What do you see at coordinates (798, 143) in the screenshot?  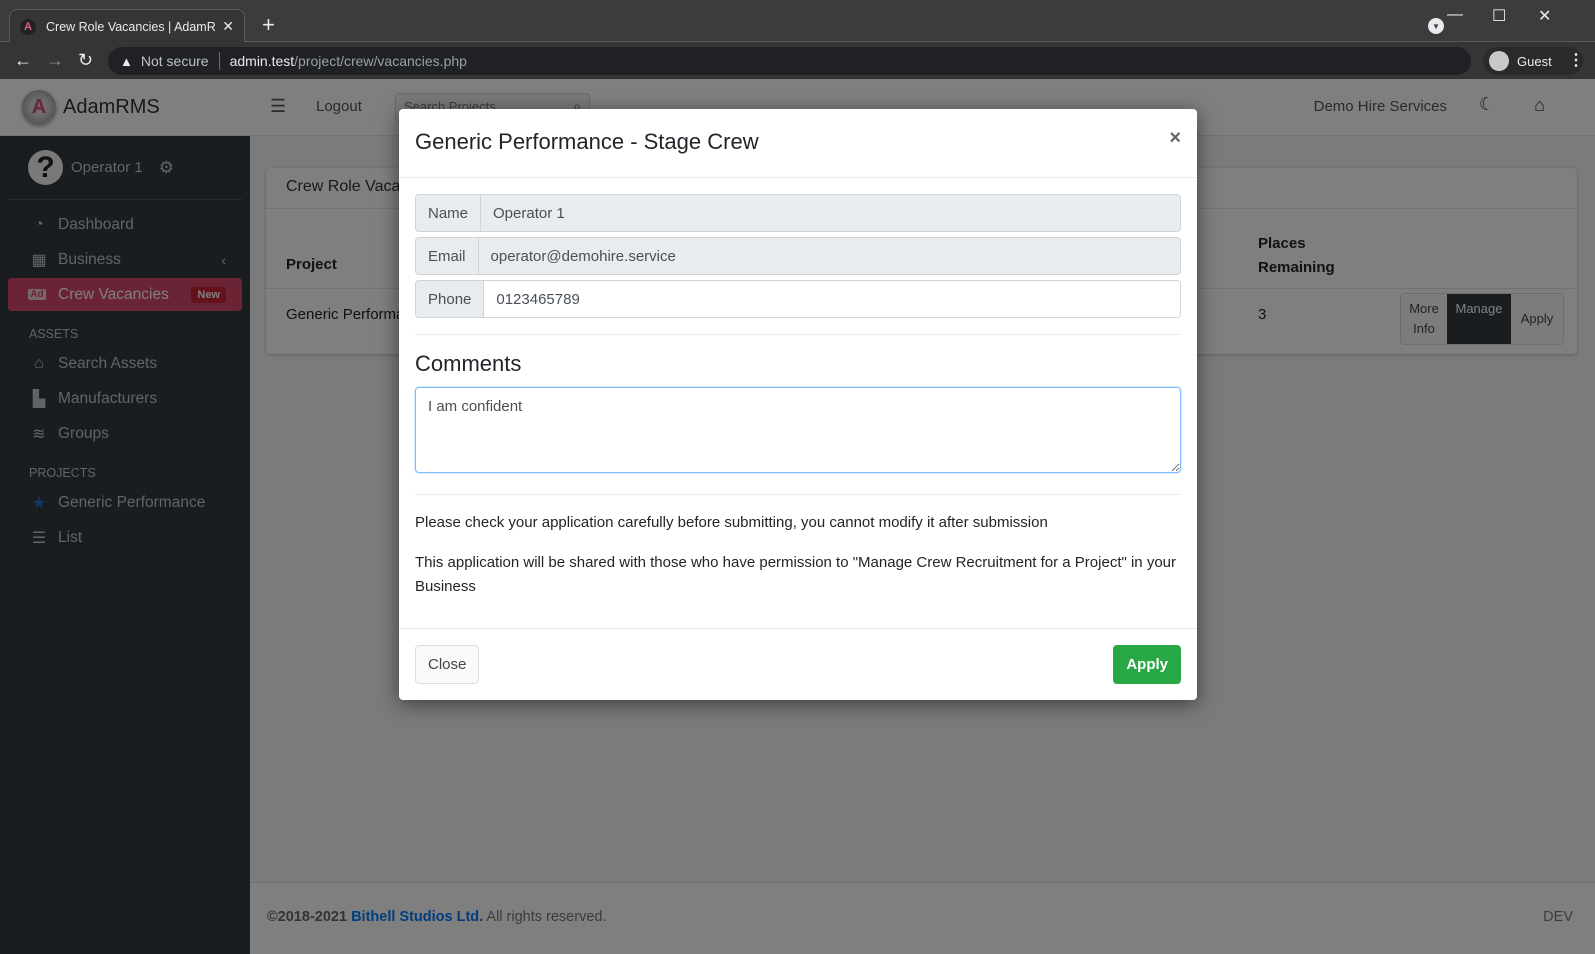 I see `modal-header: Generic Performance - Stage Crew ×` at bounding box center [798, 143].